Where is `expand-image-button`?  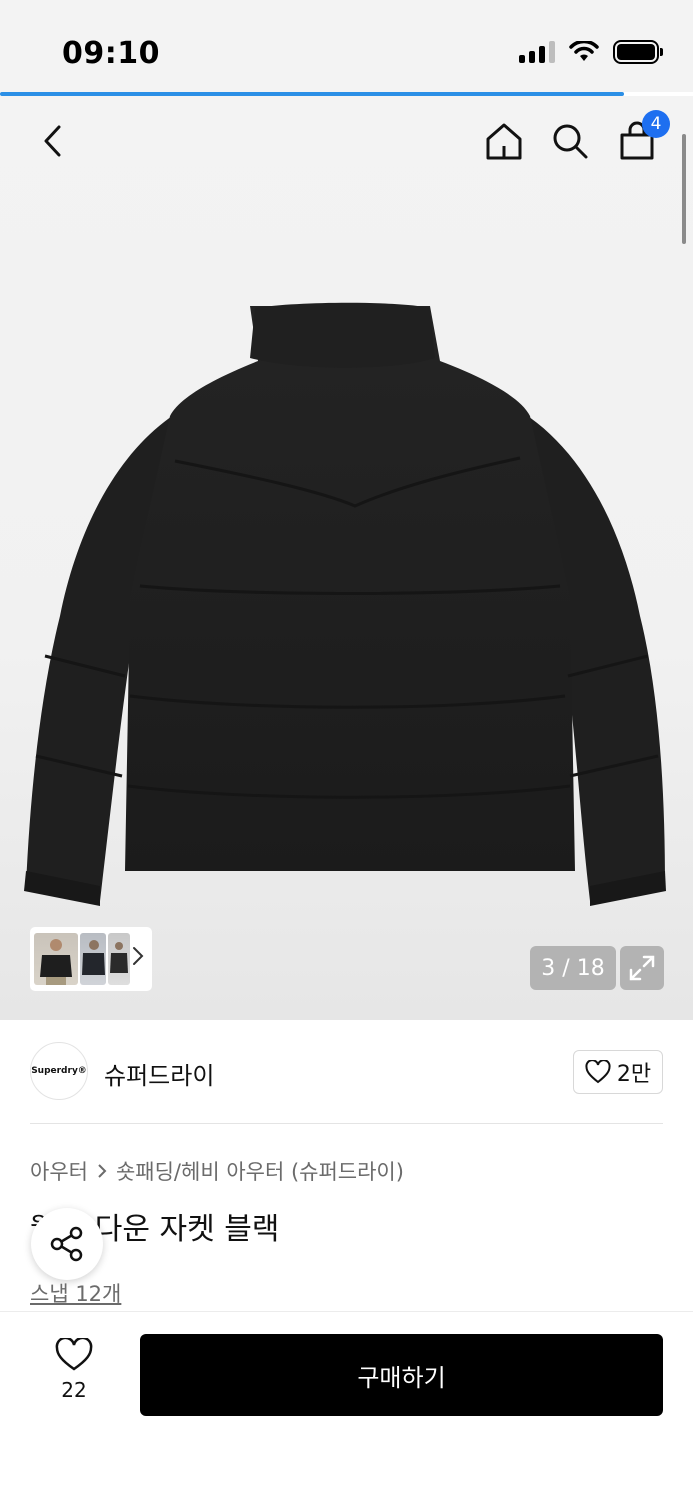 expand-image-button is located at coordinates (642, 968).